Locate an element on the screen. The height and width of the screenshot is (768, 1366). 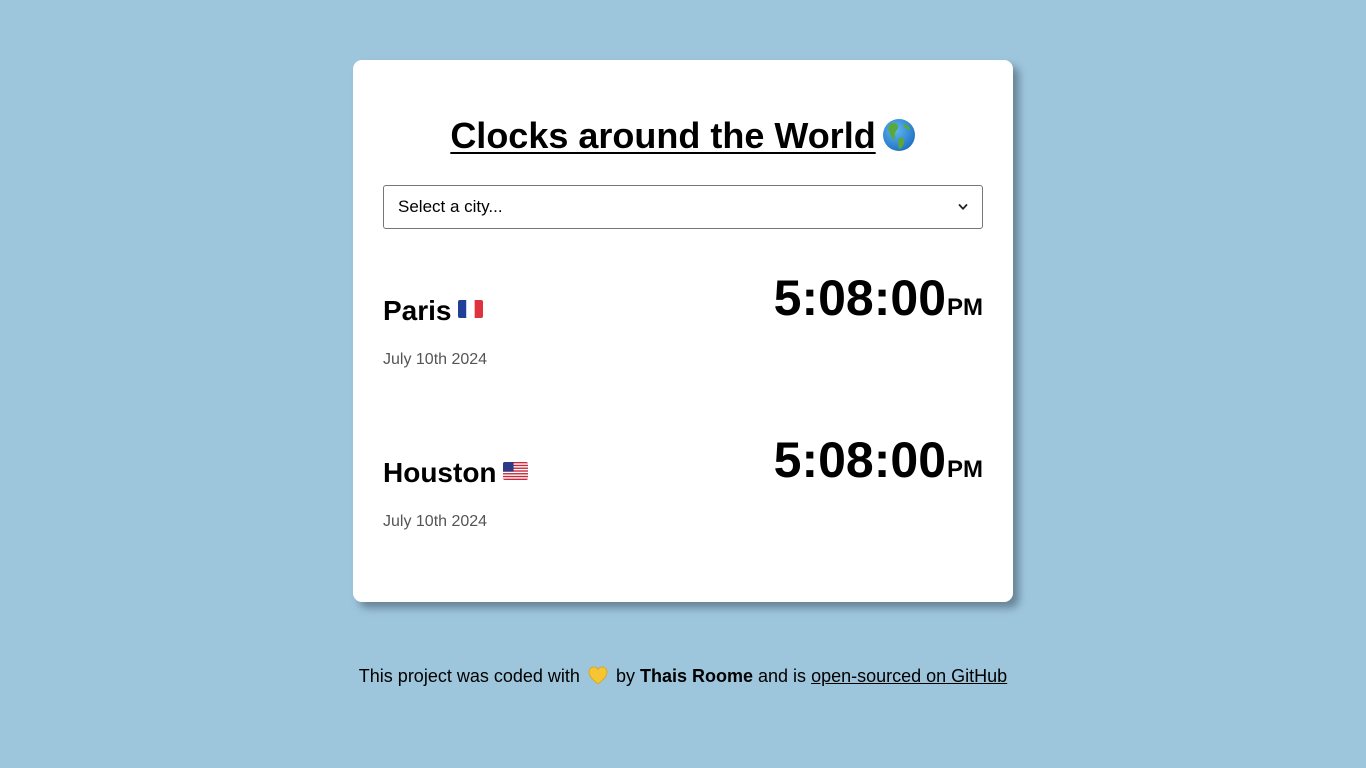
footer-author: Thais Roome is located at coordinates (696, 676).